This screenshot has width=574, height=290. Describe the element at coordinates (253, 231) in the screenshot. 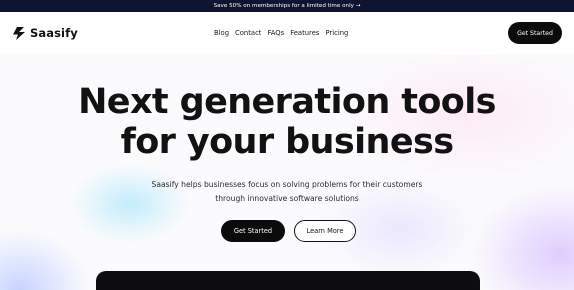

I see `hero-get-started-button: Get Started` at that location.